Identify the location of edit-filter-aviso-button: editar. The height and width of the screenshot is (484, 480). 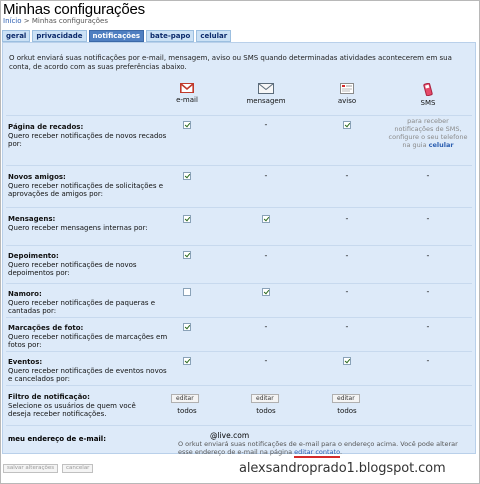
(346, 398).